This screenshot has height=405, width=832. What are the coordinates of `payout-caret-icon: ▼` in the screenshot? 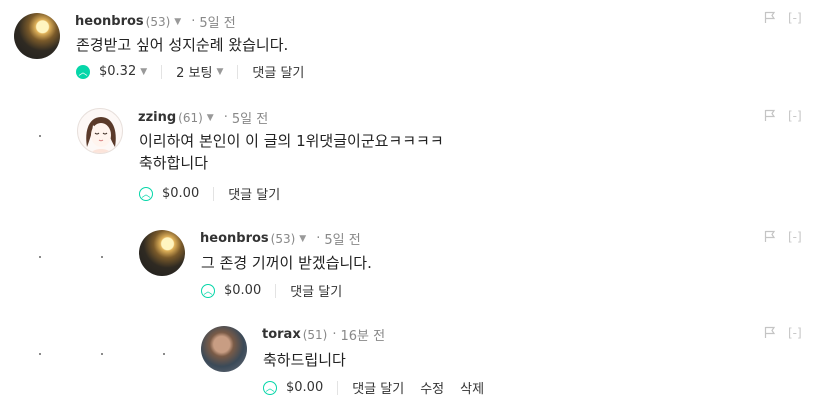 It's located at (143, 72).